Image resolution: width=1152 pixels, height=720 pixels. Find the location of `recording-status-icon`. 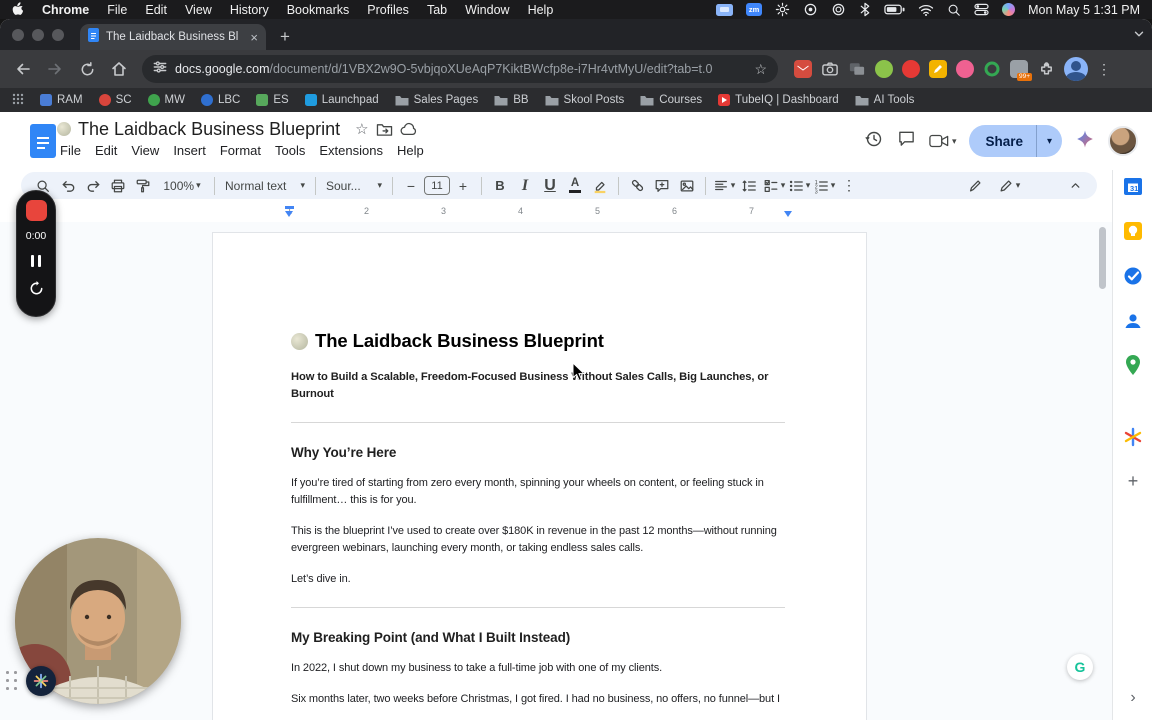

recording-status-icon is located at coordinates (810, 9).